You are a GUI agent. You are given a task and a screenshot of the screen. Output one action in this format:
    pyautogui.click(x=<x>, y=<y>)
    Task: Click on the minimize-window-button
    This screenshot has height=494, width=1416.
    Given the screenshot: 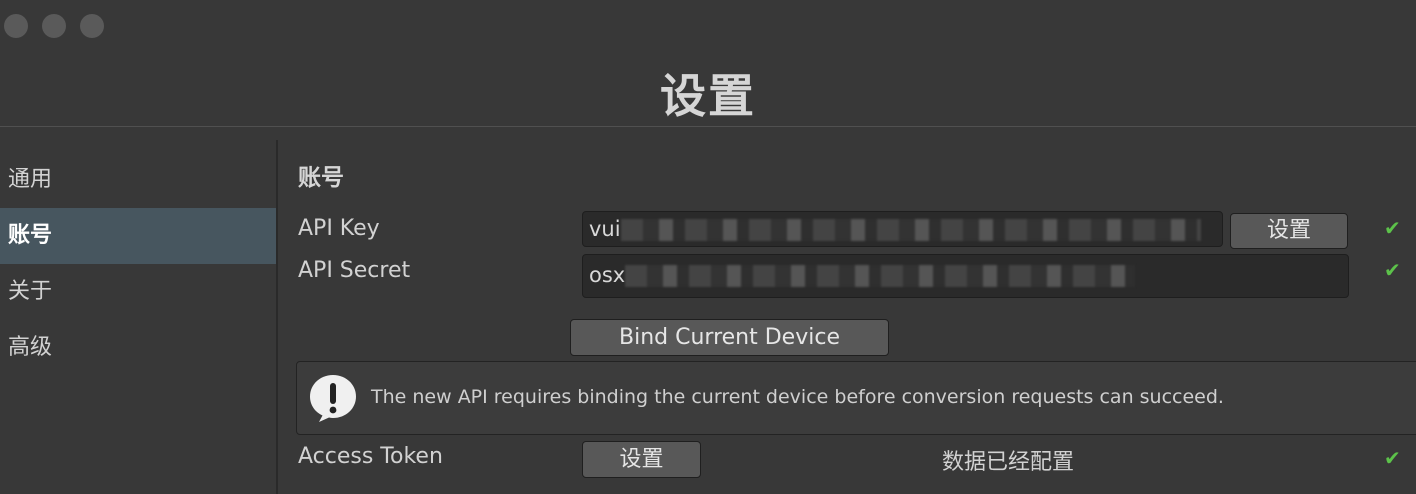 What is the action you would take?
    pyautogui.click(x=54, y=26)
    